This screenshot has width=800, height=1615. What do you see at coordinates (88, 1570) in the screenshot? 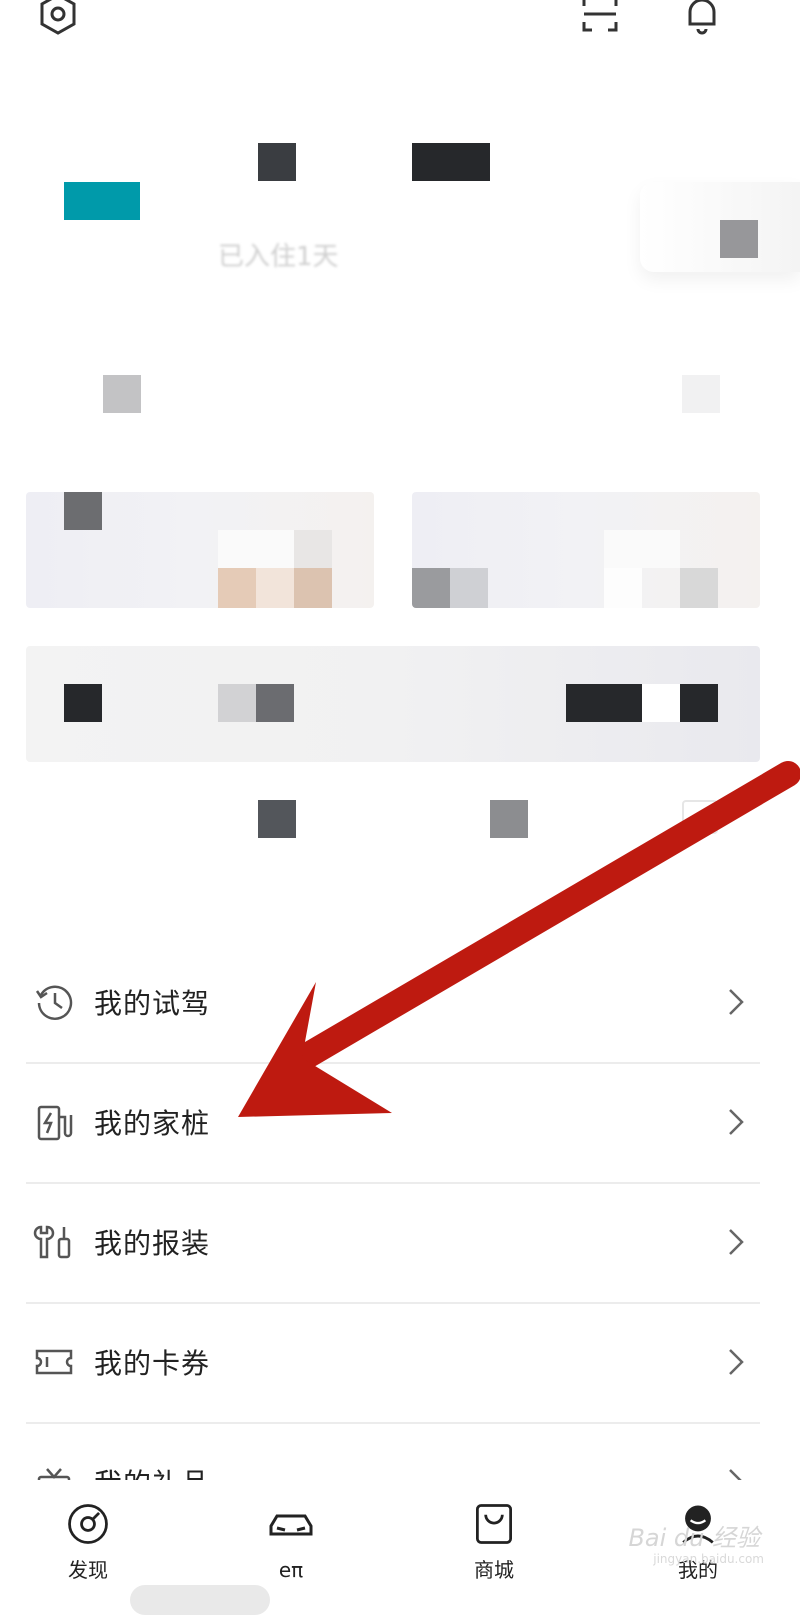
I see `tab-label: 发现` at bounding box center [88, 1570].